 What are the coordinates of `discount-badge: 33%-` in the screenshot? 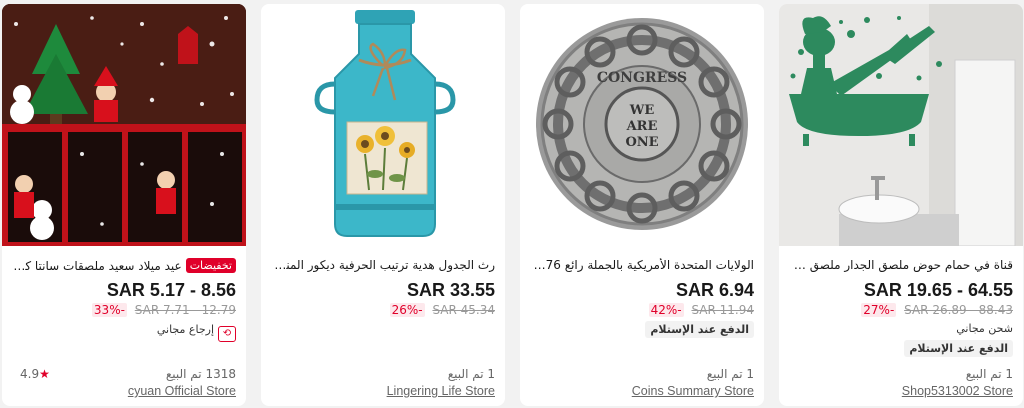 It's located at (109, 310).